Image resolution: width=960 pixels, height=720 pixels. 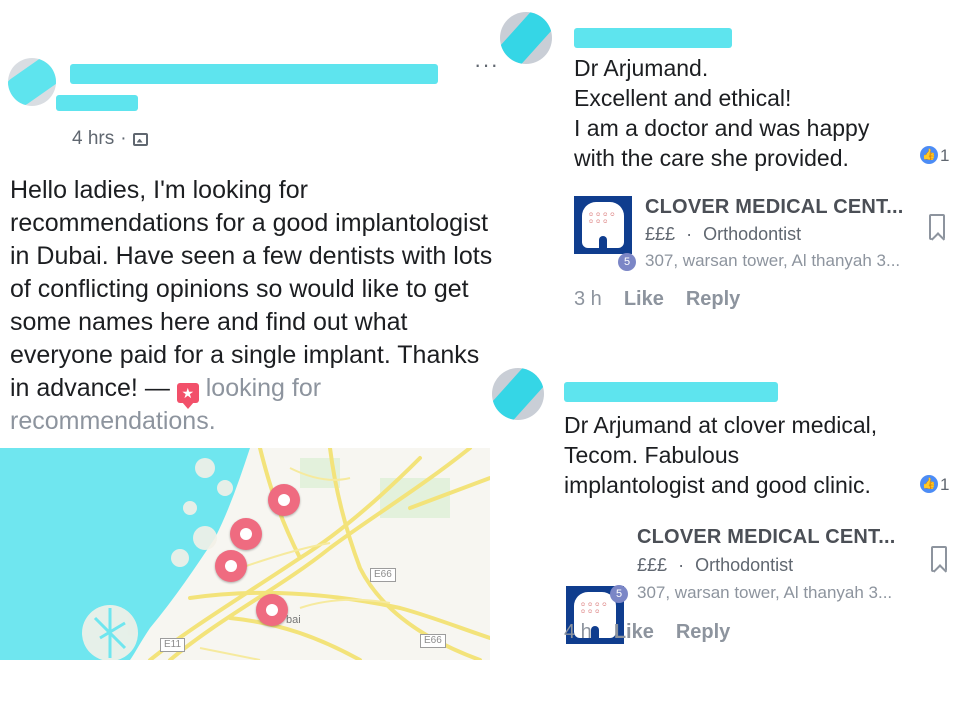 I want to click on post-meta: 4 hrs ·, so click(x=110, y=139).